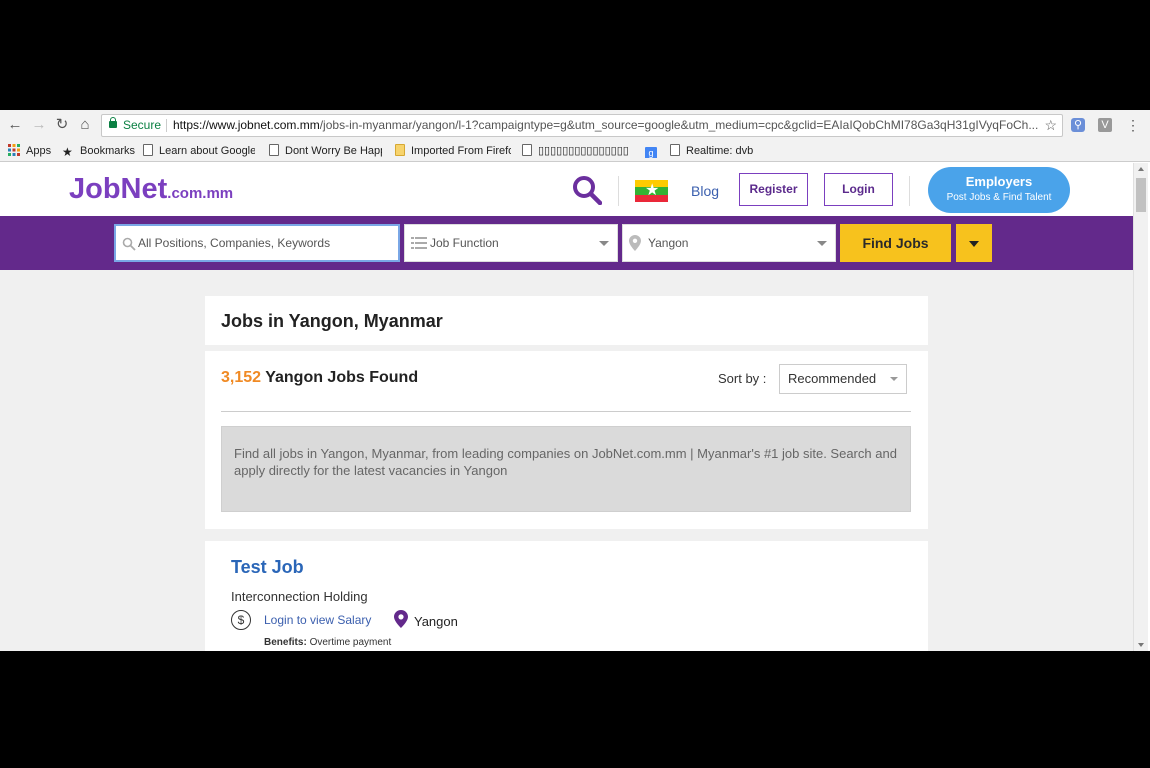 This screenshot has width=1150, height=768. I want to click on job-title-link: Test Job, so click(267, 567).